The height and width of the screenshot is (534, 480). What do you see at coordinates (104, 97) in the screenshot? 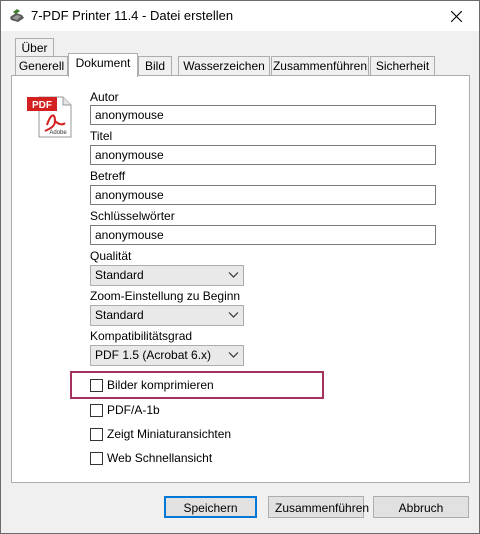
I see `autor-label: Autor` at bounding box center [104, 97].